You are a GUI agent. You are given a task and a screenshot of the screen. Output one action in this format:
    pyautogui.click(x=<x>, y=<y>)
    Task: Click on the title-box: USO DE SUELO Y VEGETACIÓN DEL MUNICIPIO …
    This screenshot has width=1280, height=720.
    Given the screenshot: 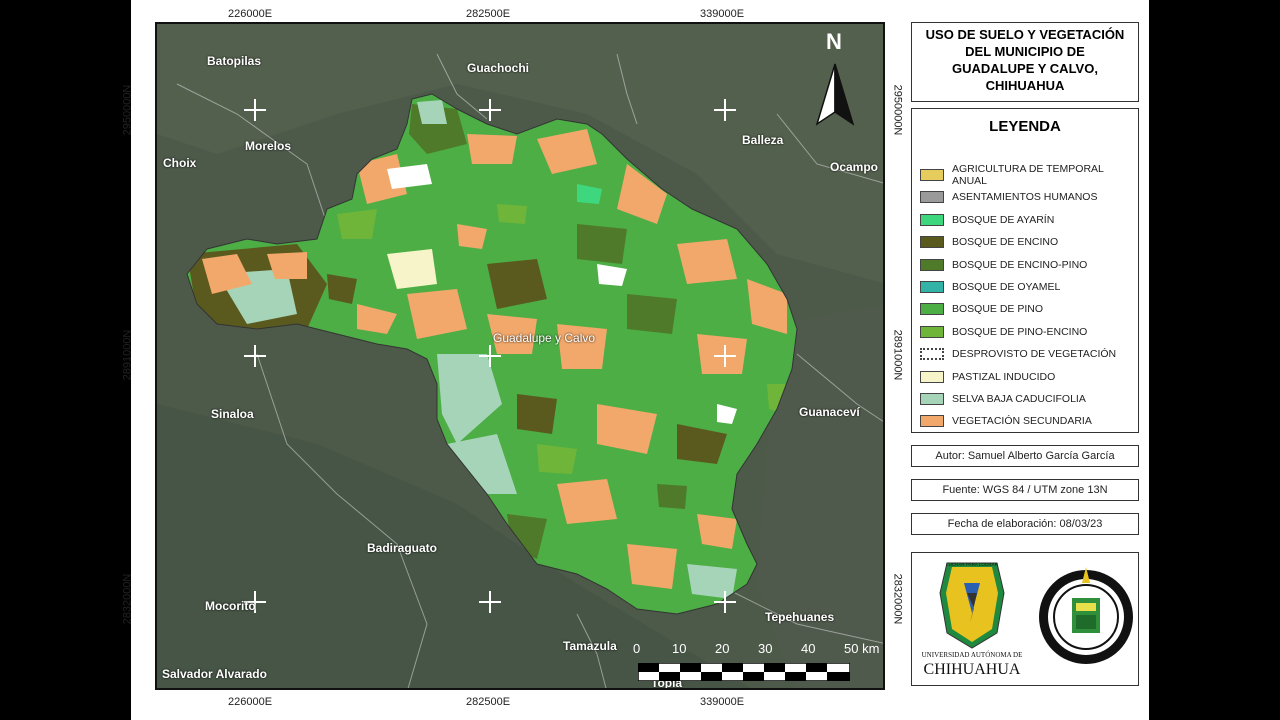 What is the action you would take?
    pyautogui.click(x=1025, y=62)
    